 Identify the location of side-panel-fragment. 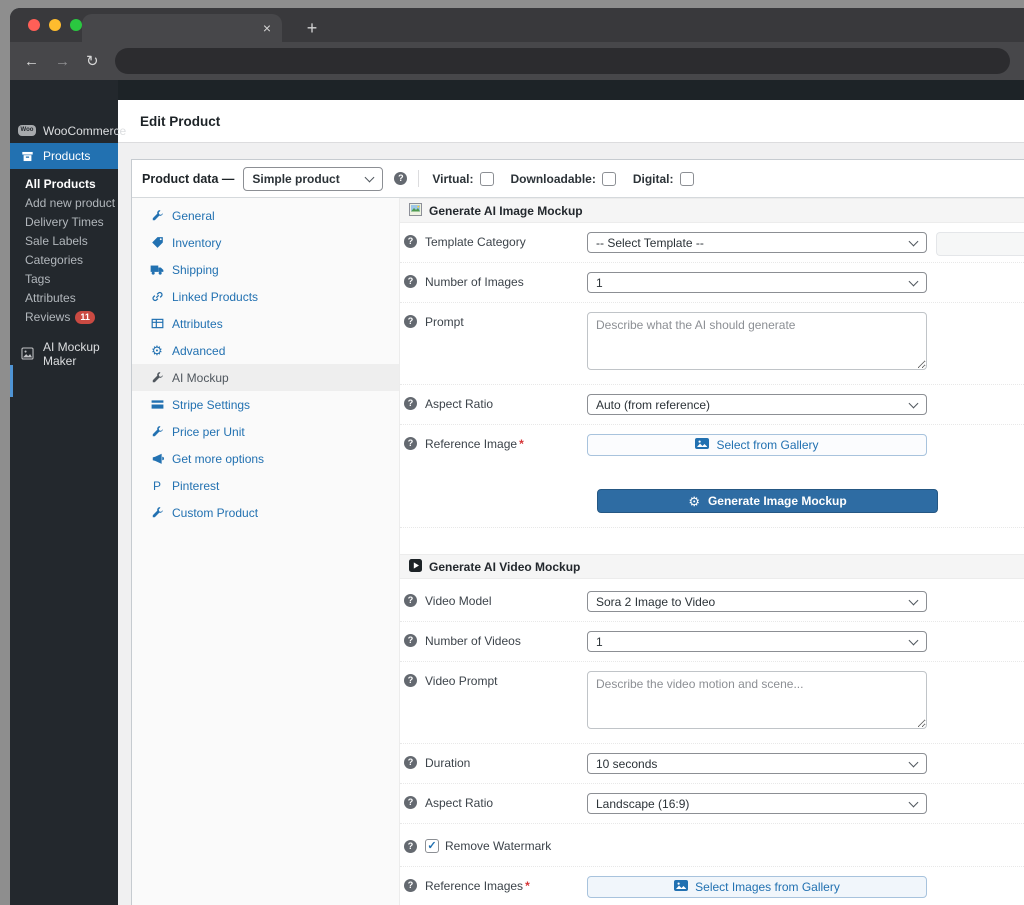
(980, 244).